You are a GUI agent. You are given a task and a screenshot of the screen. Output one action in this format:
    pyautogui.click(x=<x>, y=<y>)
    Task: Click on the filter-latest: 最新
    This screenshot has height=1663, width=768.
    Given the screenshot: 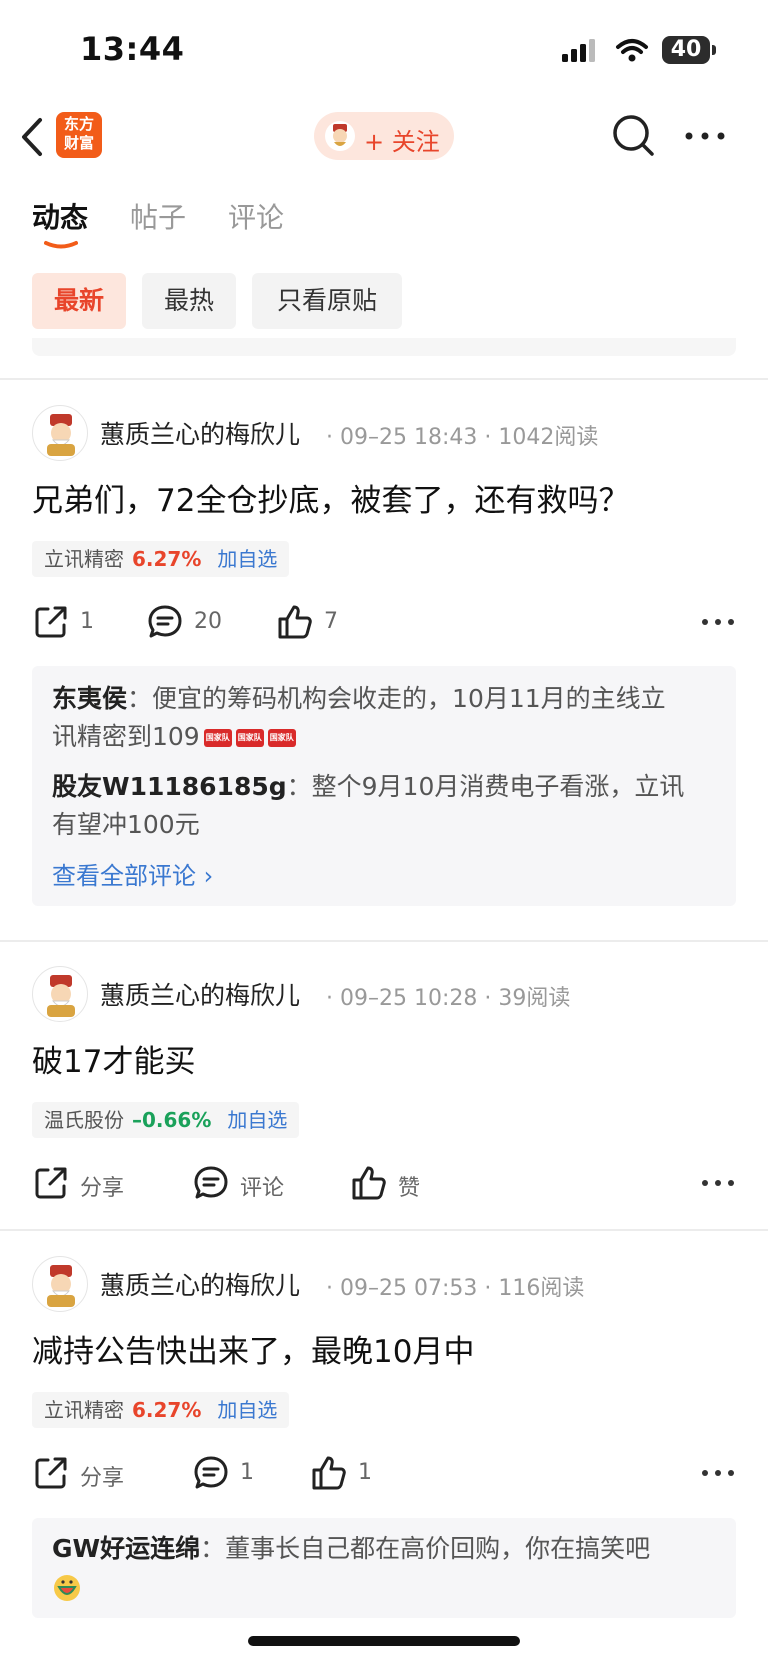 What is the action you would take?
    pyautogui.click(x=79, y=301)
    